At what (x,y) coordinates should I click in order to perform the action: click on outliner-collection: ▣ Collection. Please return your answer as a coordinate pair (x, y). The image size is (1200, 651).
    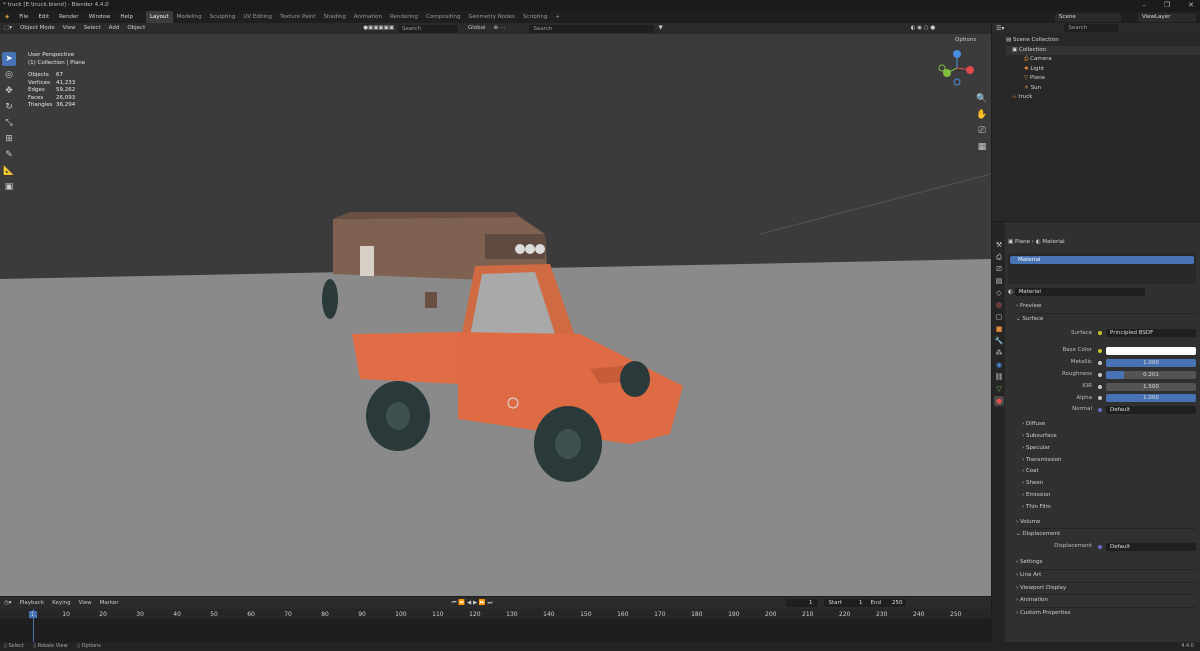
    Looking at the image, I should click on (1103, 50).